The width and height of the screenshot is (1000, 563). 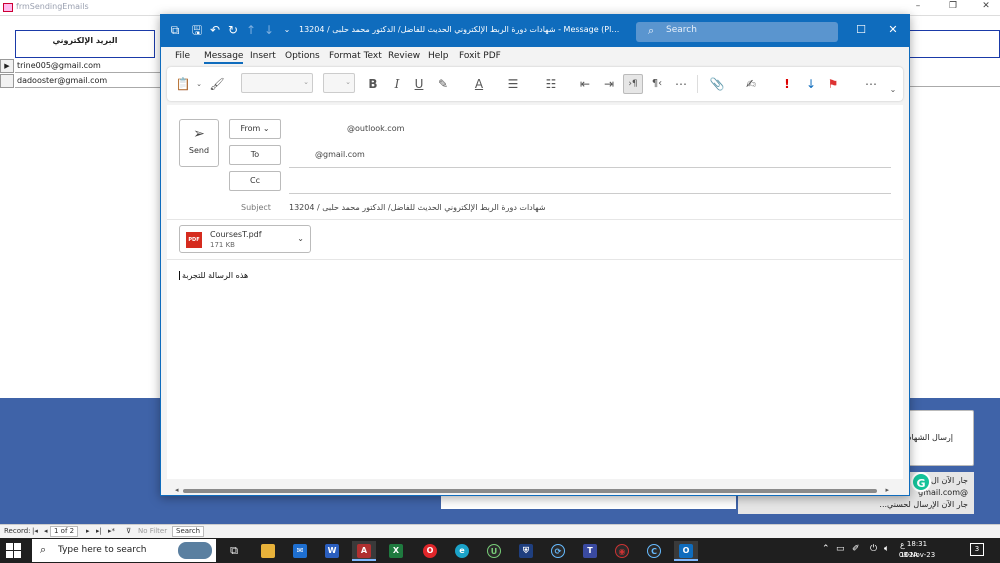 What do you see at coordinates (46, 531) in the screenshot?
I see `prev-record-icon: ◂` at bounding box center [46, 531].